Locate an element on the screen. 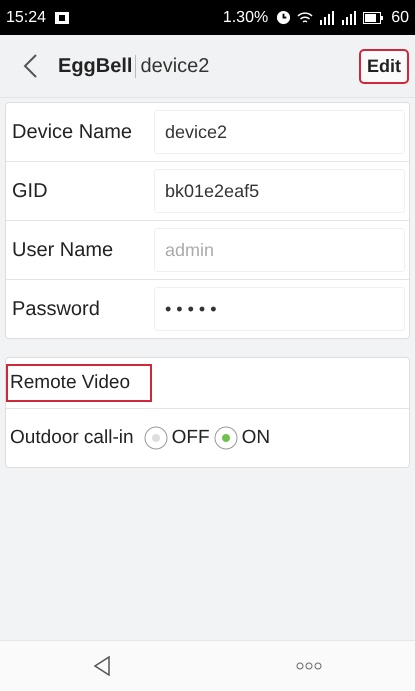 Image resolution: width=415 pixels, height=691 pixels. input-field: • • • • • is located at coordinates (279, 309).